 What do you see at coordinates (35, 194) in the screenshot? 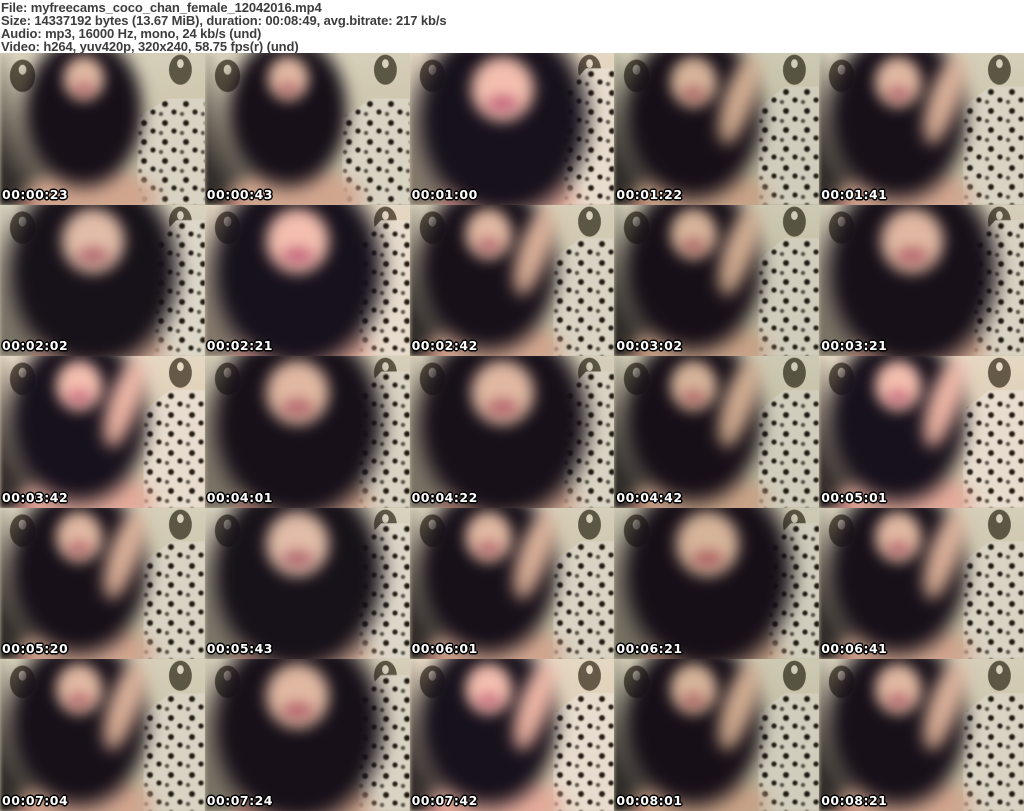
I see `timestamp-overlay: 00:00:23` at bounding box center [35, 194].